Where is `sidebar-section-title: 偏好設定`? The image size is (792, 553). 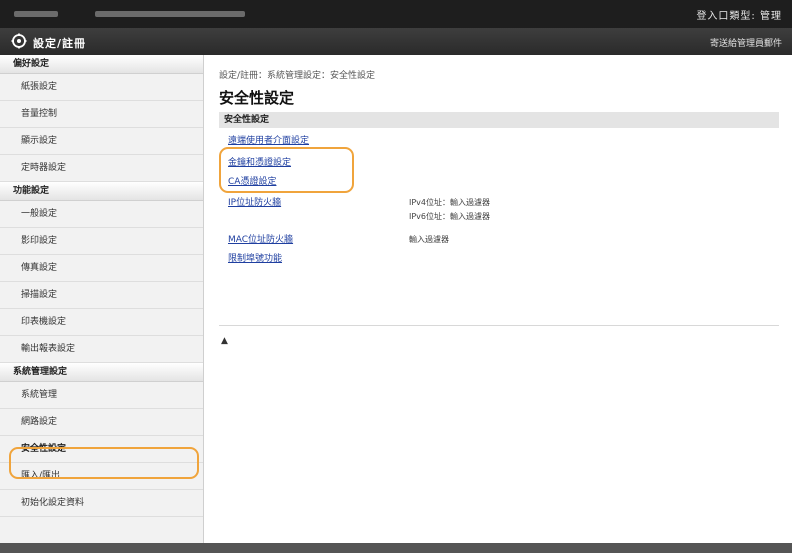 sidebar-section-title: 偏好設定 is located at coordinates (101, 64).